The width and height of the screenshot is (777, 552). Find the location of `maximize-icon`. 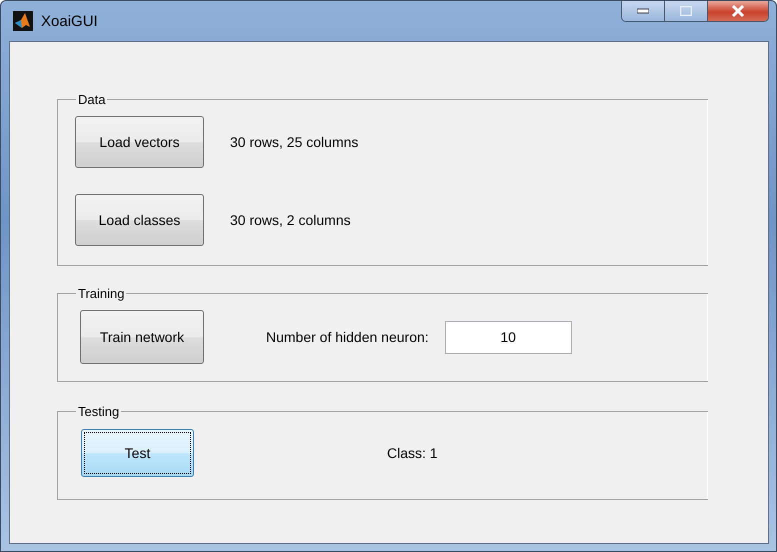

maximize-icon is located at coordinates (686, 11).